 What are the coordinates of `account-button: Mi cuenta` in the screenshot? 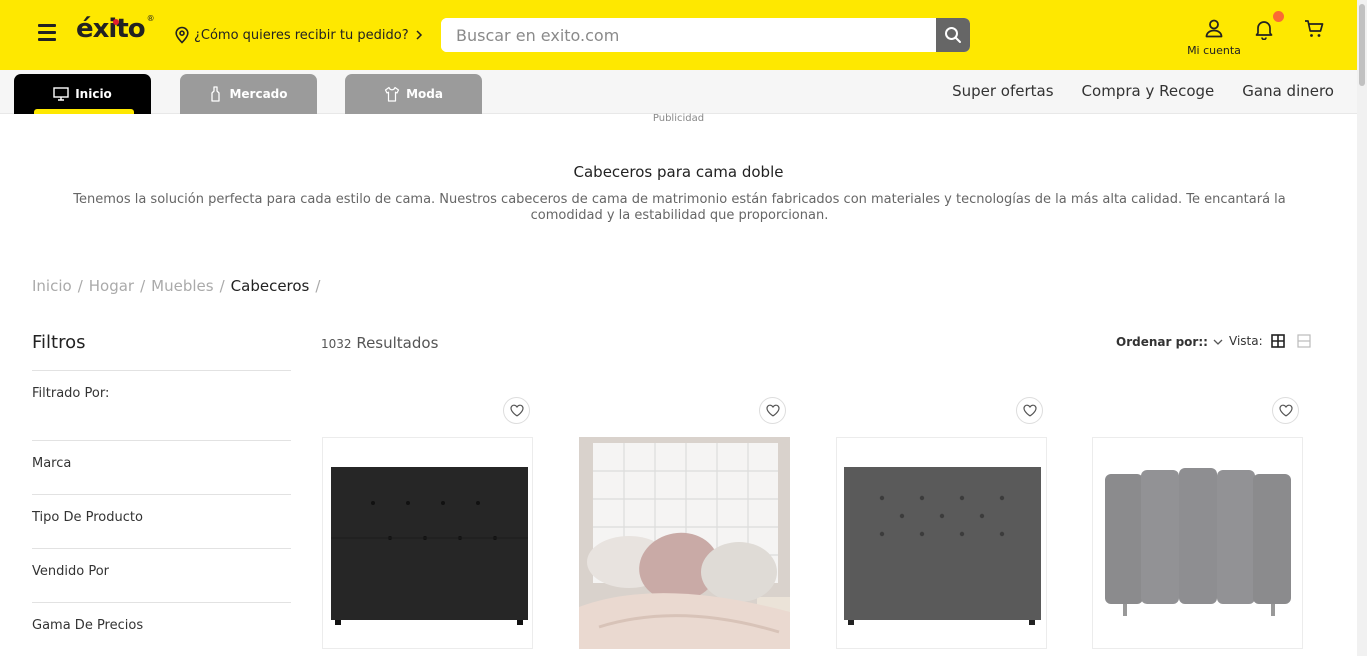 It's located at (1214, 37).